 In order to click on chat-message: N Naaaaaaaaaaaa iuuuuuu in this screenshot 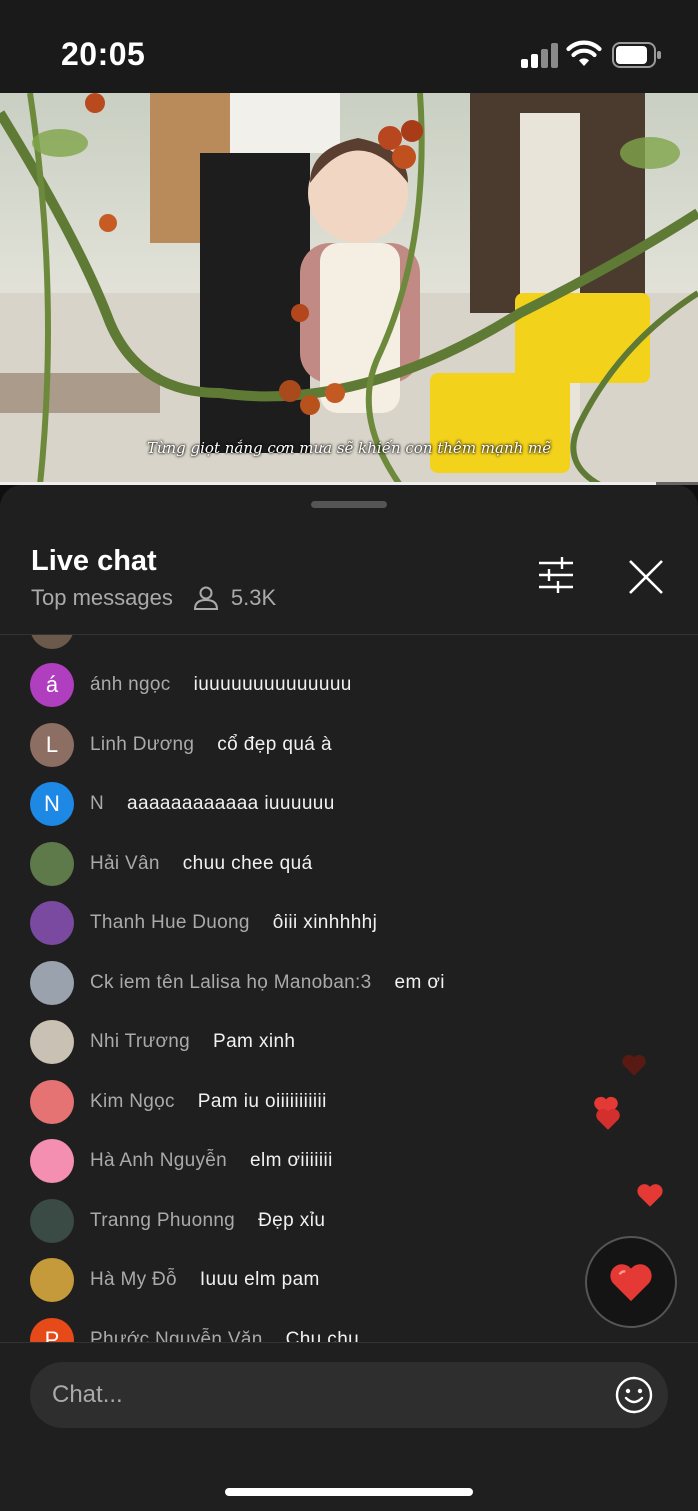, I will do `click(182, 804)`.